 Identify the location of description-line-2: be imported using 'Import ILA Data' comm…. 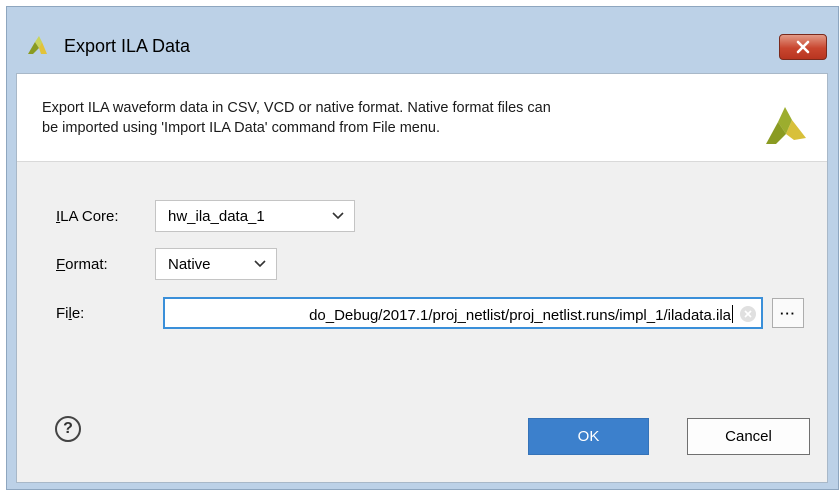
(241, 128).